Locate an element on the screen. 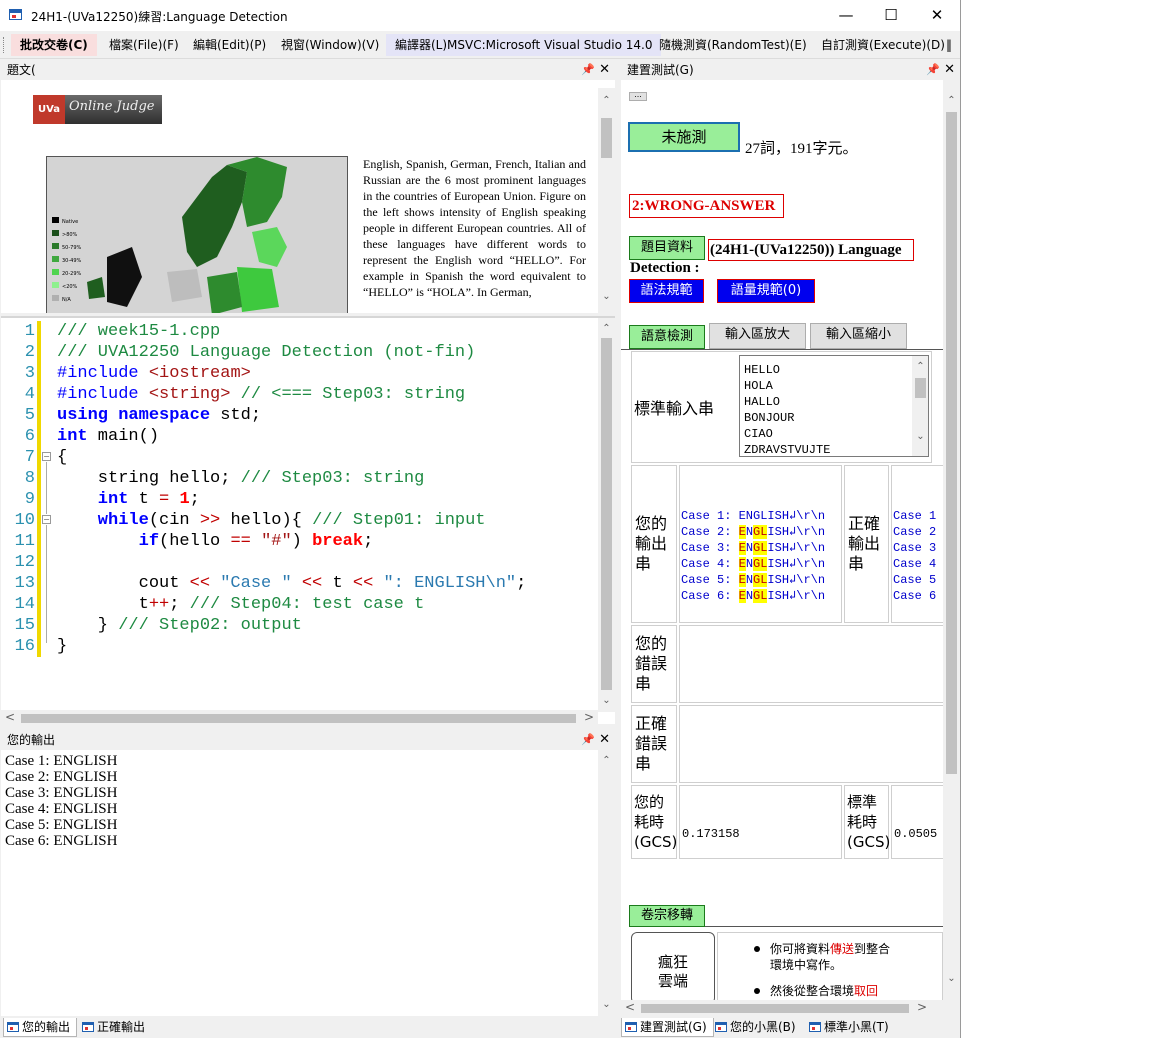 This screenshot has height=1038, width=1152. legend-20: 20-29% is located at coordinates (72, 274).